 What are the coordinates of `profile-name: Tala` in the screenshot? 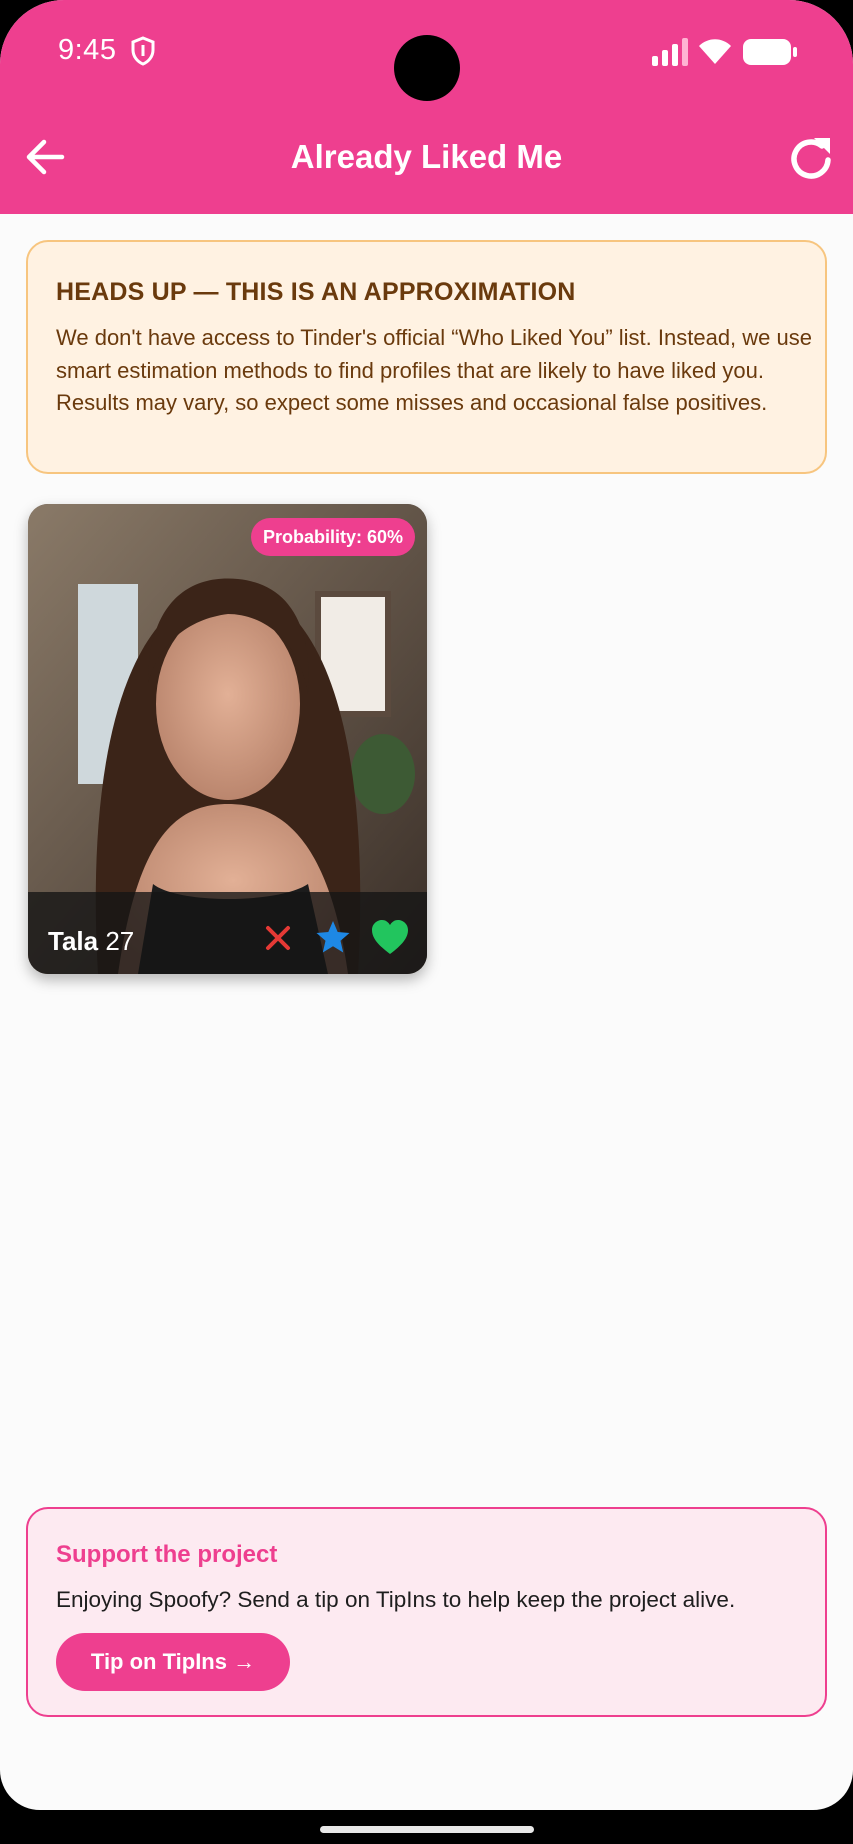 It's located at (73, 941).